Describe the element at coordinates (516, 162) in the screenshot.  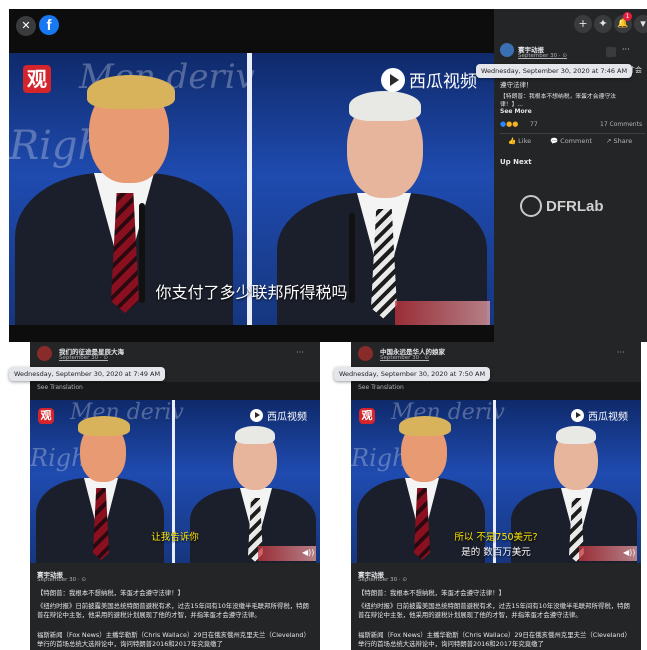
I see `up-next-heading: Up Next` at that location.